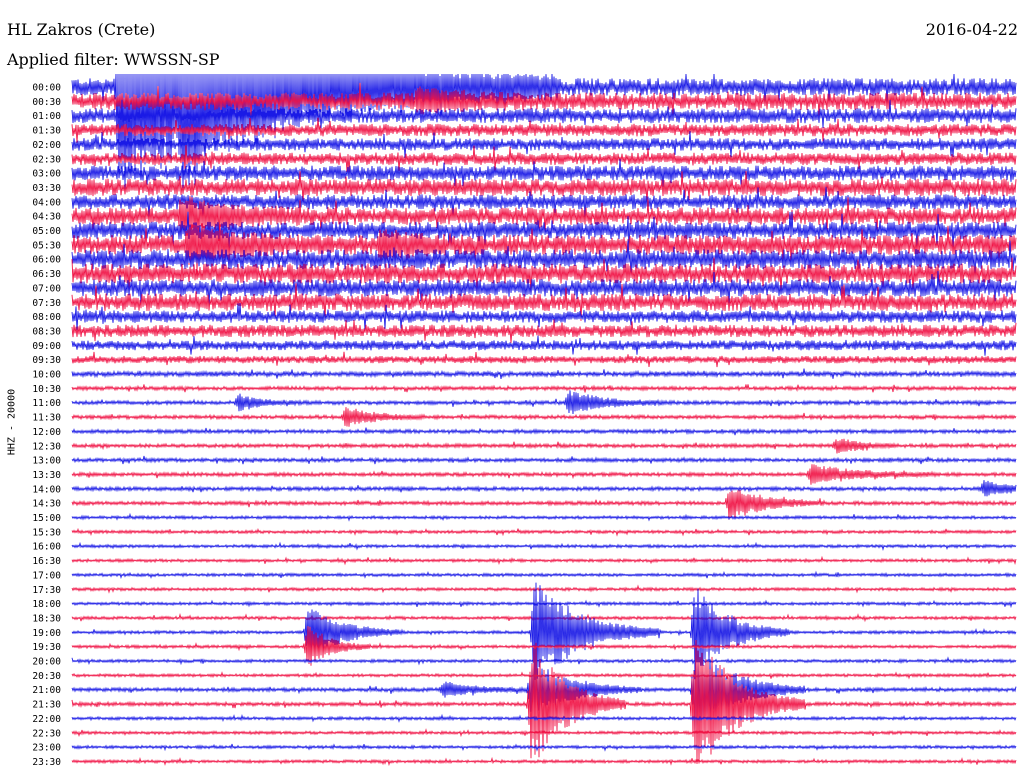  I want to click on row-time-label: 03:00, so click(46, 174).